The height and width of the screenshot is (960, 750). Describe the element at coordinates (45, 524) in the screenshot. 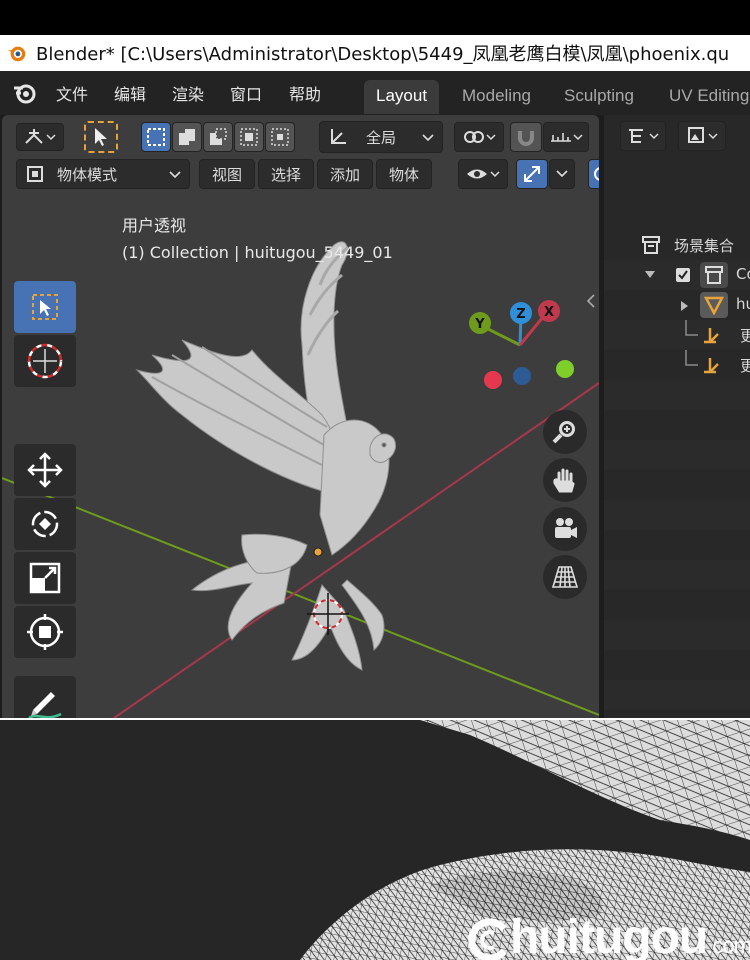

I see `tool-rotate` at that location.